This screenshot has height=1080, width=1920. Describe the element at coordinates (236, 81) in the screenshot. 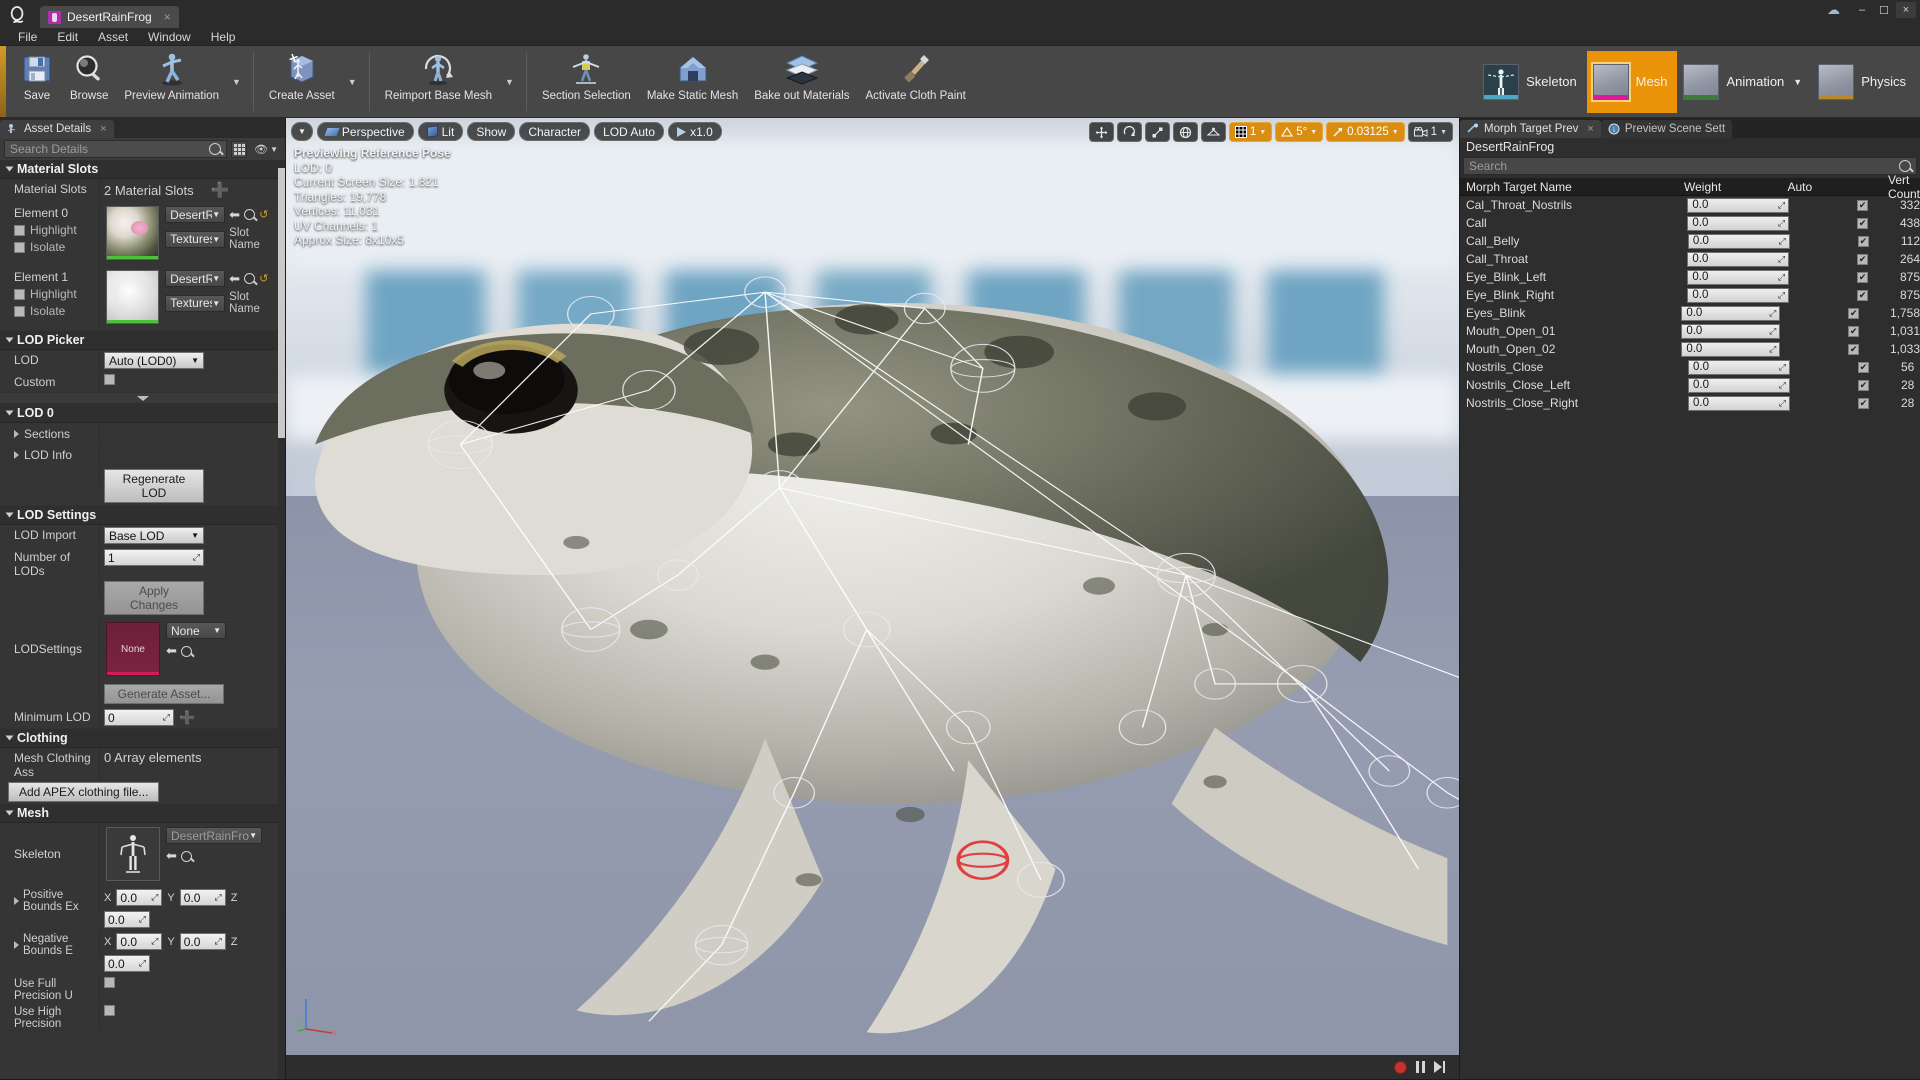

I see `preview-animation-dropdown: ▼` at that location.